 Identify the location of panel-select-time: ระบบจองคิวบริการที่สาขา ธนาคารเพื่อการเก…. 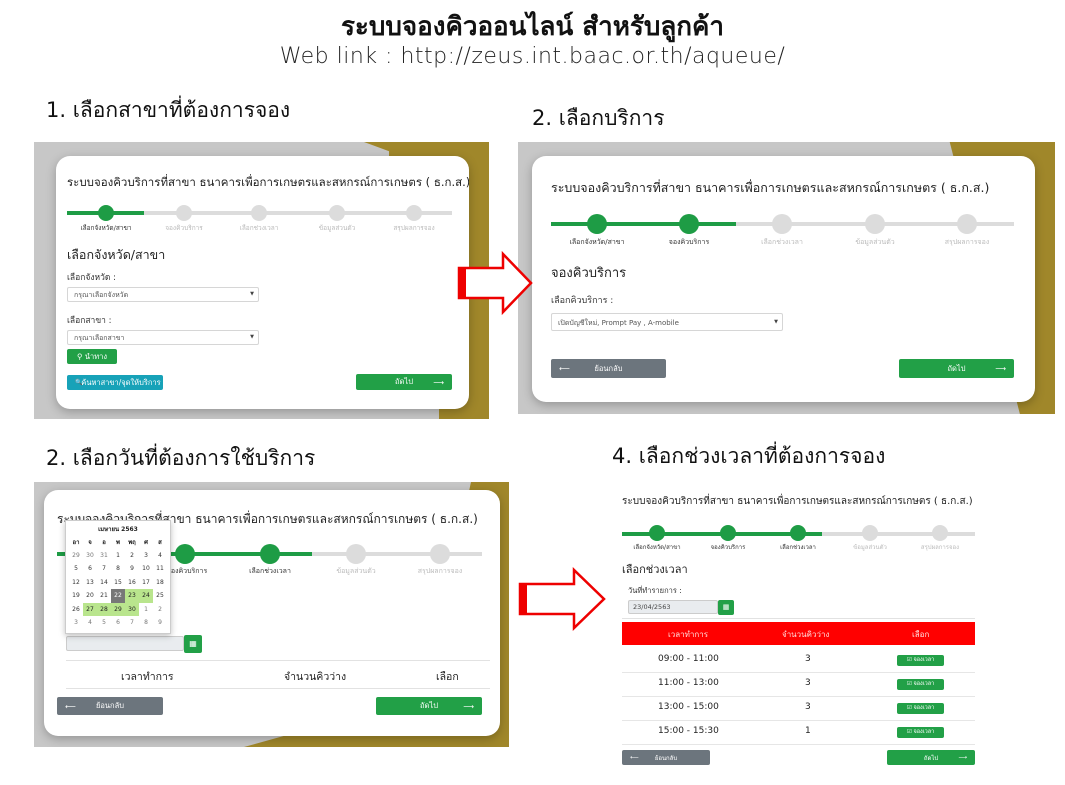
(802, 627).